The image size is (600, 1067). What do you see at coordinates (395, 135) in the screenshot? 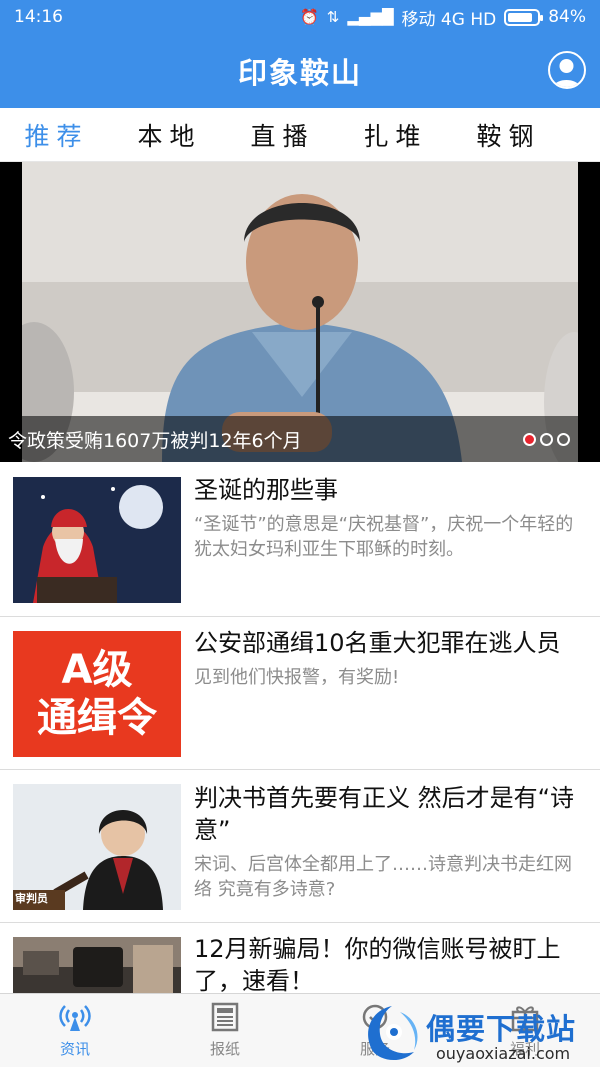
I see `tab-crowd: 扎堆` at bounding box center [395, 135].